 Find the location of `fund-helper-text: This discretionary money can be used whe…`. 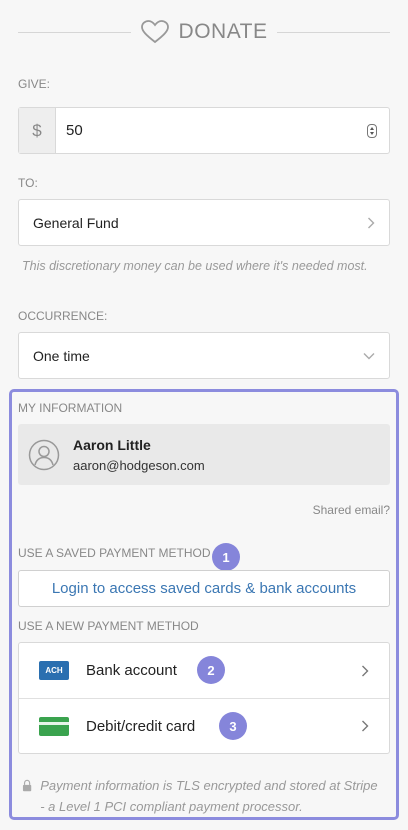

fund-helper-text: This discretionary money can be used whe… is located at coordinates (195, 266).